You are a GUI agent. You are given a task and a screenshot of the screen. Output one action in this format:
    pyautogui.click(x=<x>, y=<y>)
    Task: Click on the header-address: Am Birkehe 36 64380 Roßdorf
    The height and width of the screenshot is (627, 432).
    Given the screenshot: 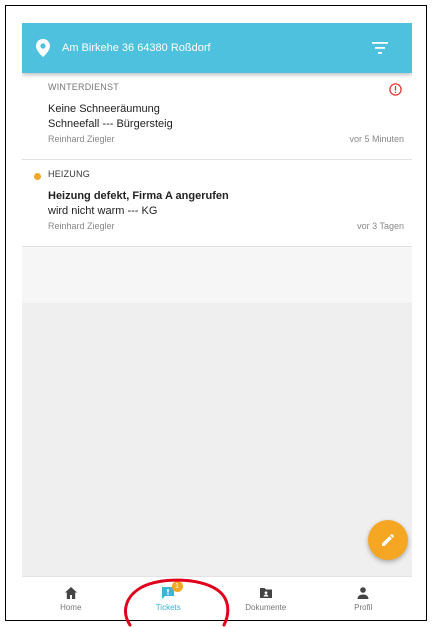 What is the action you would take?
    pyautogui.click(x=217, y=48)
    